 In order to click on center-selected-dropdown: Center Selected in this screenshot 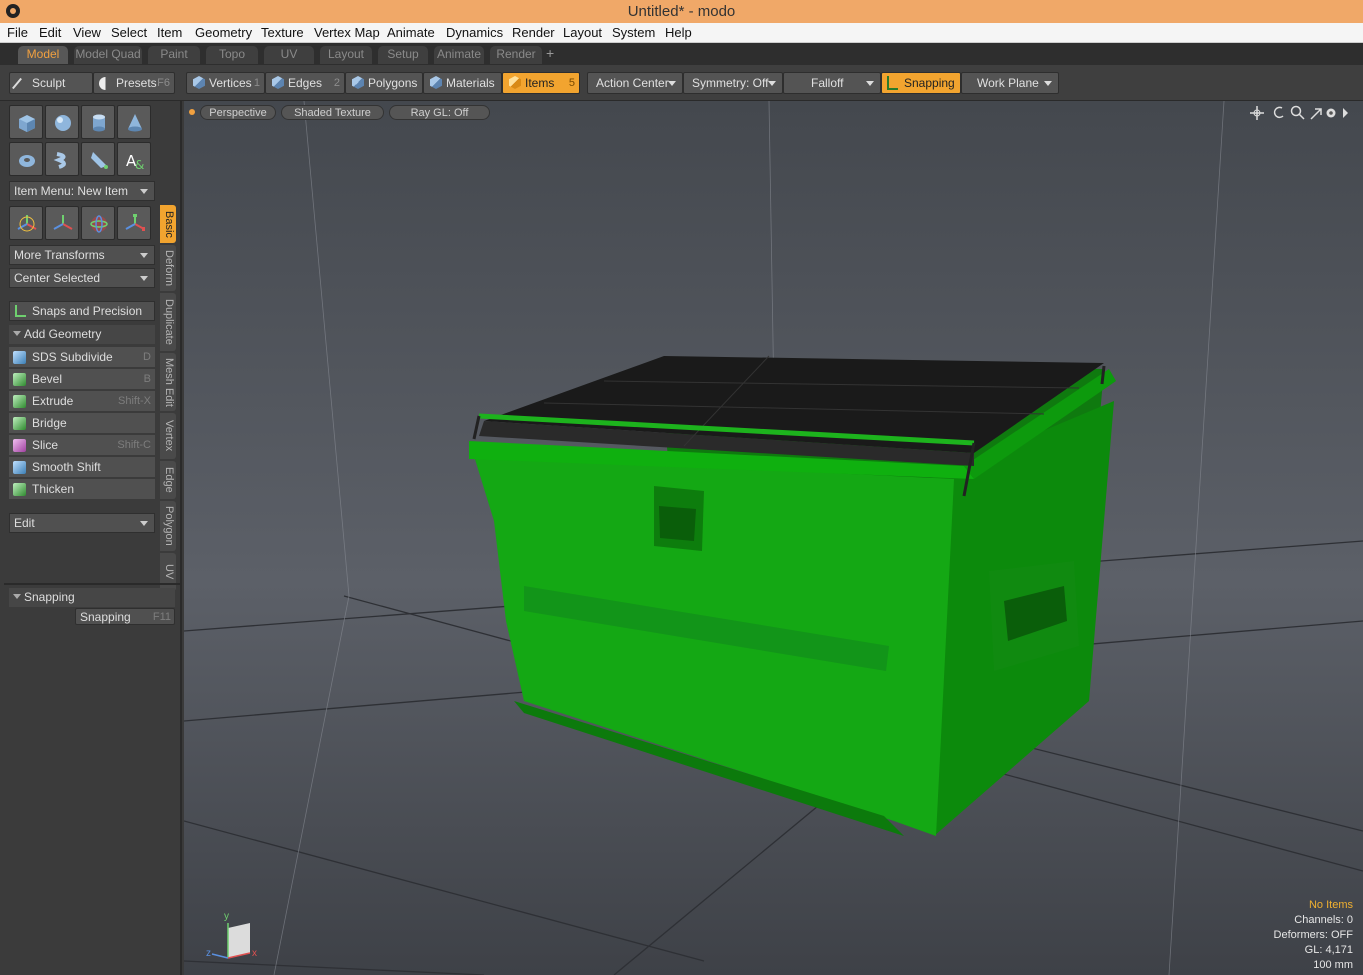, I will do `click(82, 278)`.